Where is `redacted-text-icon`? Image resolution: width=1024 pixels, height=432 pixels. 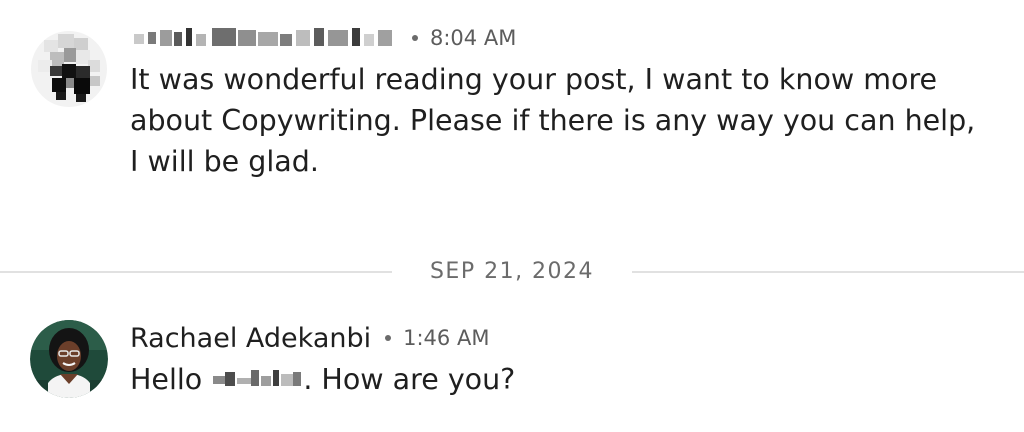
redacted-text-icon is located at coordinates (257, 378).